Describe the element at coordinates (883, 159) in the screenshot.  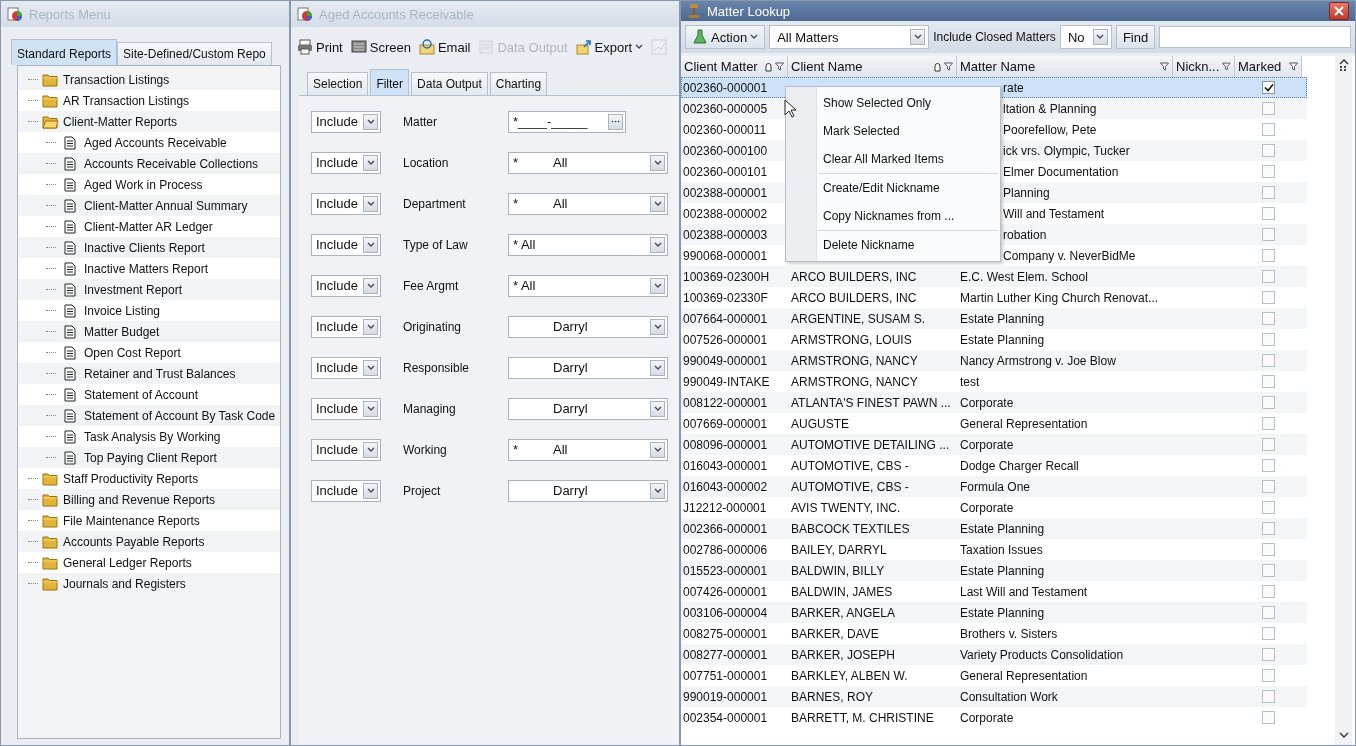
I see `menu-item: Clear All Marked Items` at that location.